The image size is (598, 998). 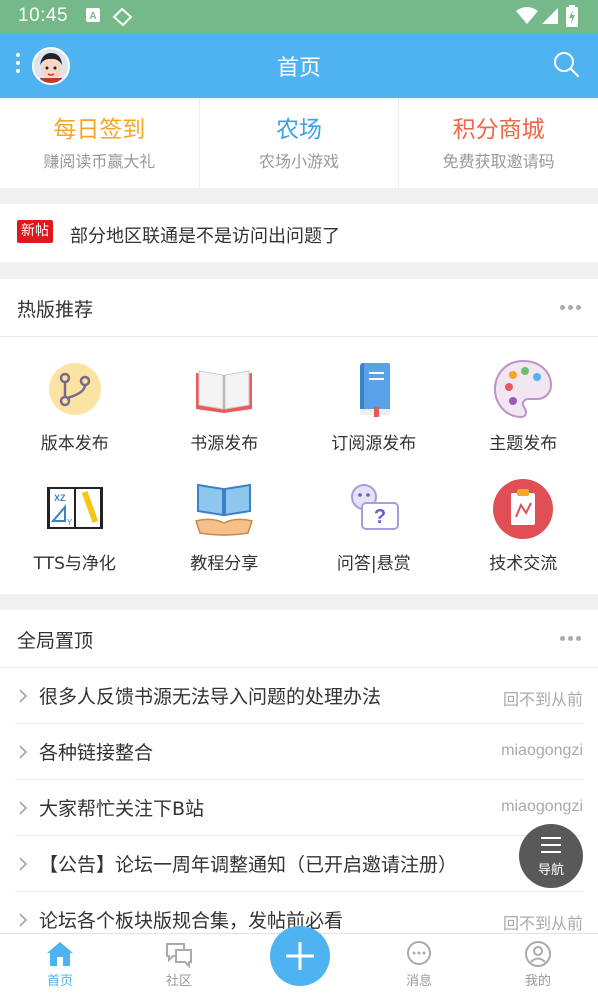 I want to click on forum-label: TTS与净化, so click(x=74, y=564).